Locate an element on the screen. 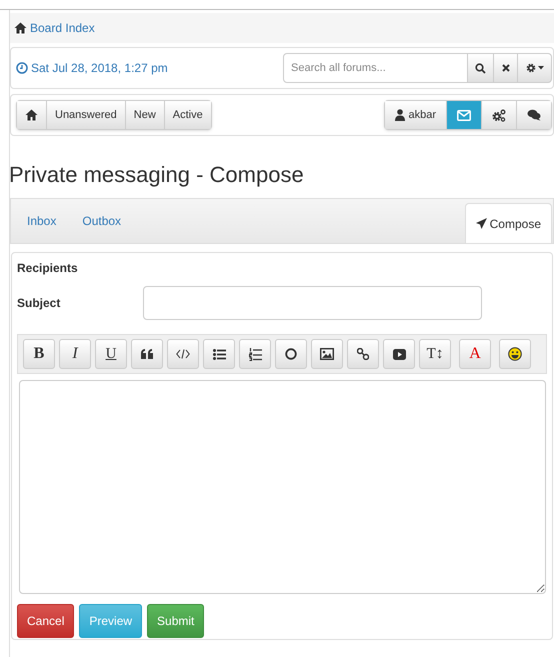  chat-button is located at coordinates (533, 115).